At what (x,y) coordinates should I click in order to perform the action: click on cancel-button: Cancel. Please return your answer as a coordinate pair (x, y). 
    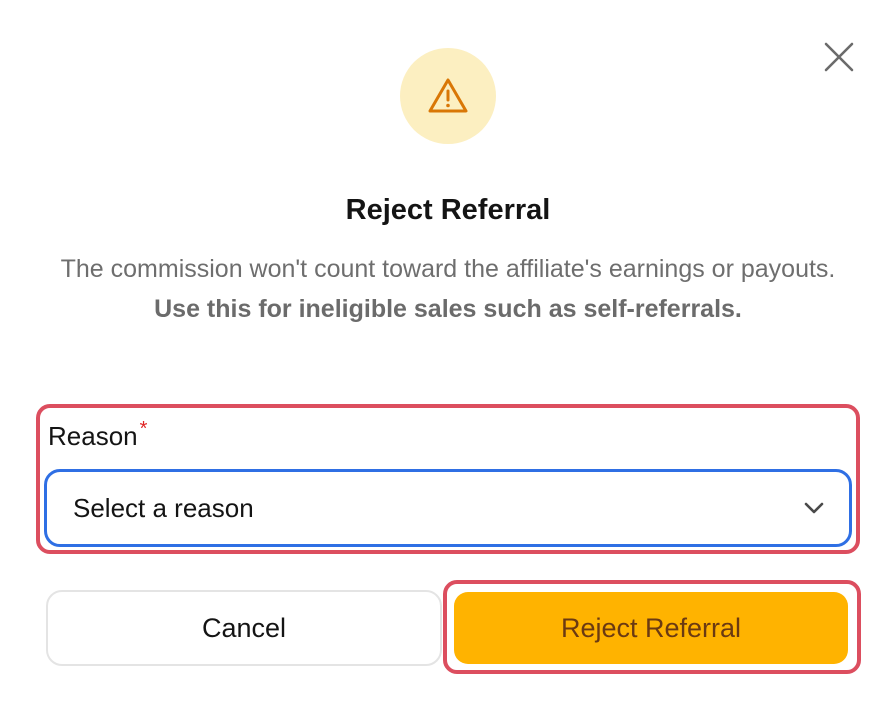
    Looking at the image, I should click on (244, 628).